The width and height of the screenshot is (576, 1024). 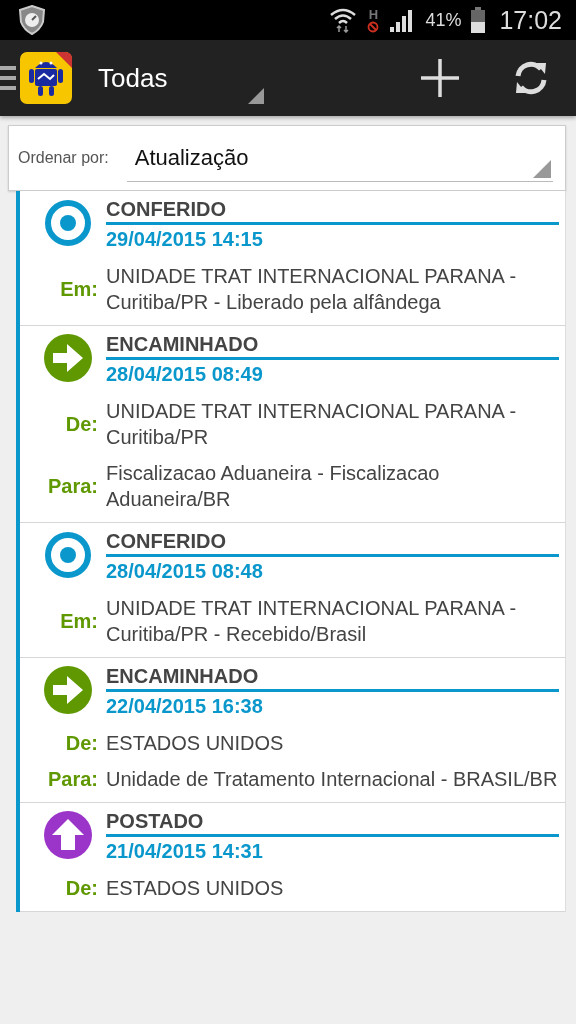 What do you see at coordinates (373, 26) in the screenshot?
I see `blocked-icon` at bounding box center [373, 26].